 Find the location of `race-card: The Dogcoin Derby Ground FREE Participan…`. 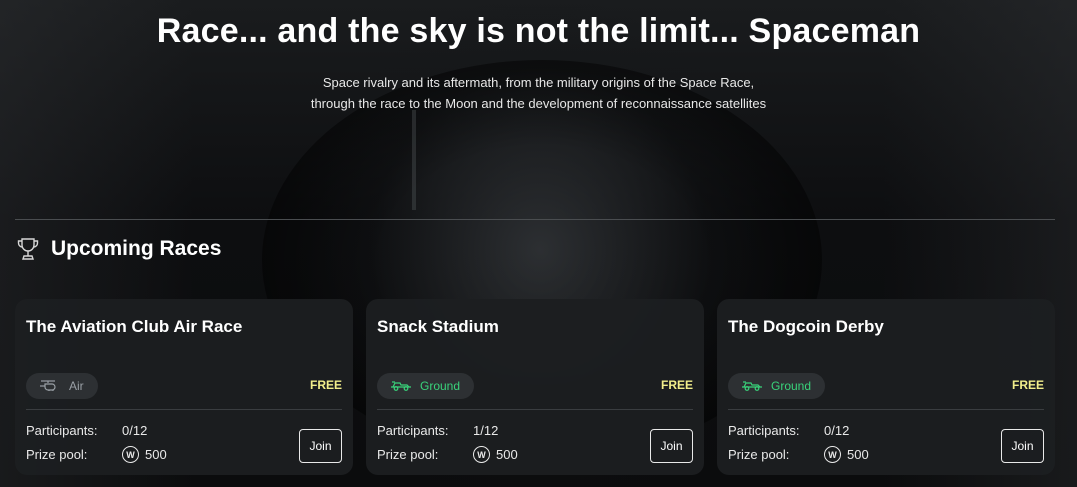

race-card: The Dogcoin Derby Ground FREE Participan… is located at coordinates (886, 387).